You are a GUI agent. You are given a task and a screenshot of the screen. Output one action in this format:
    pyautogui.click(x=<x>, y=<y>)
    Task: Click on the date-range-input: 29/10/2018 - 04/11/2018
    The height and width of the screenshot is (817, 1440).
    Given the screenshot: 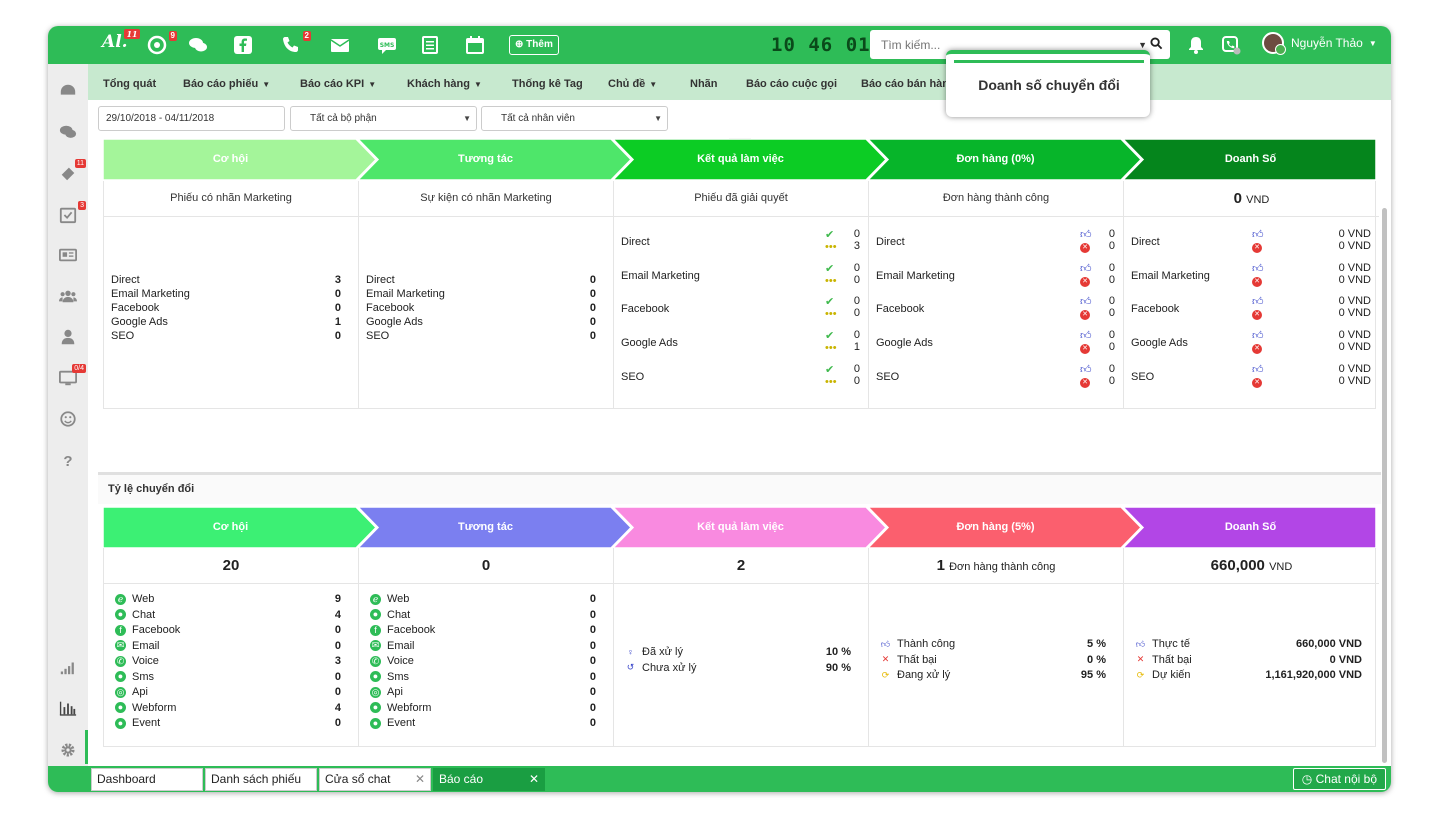 What is the action you would take?
    pyautogui.click(x=191, y=118)
    